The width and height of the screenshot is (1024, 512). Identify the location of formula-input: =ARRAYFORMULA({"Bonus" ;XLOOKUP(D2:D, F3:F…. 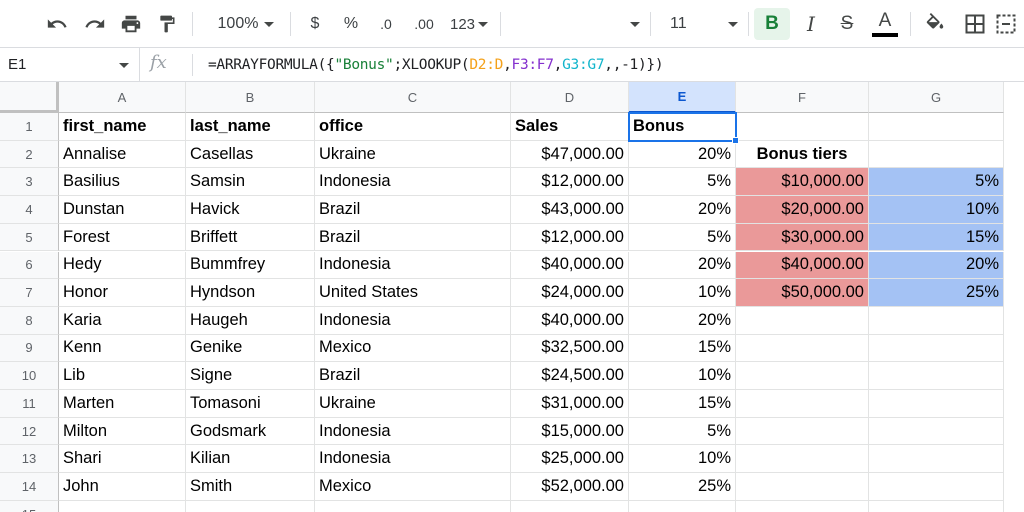
(436, 64).